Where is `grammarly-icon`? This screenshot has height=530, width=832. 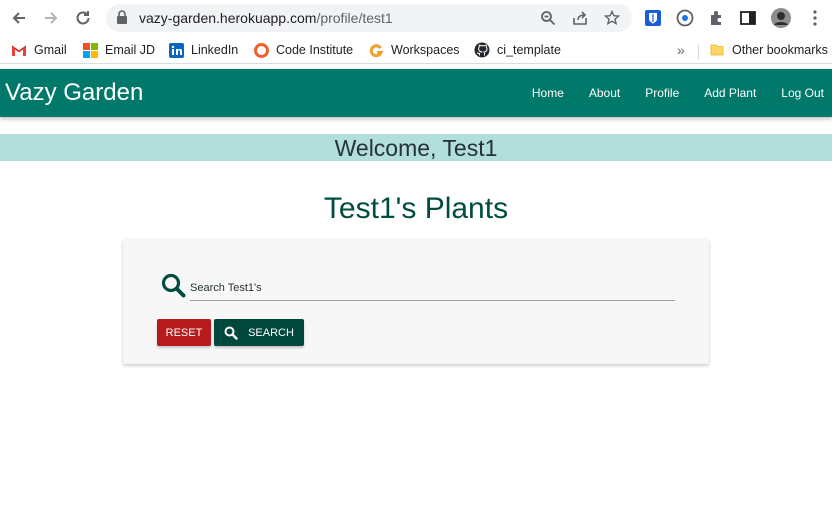
grammarly-icon is located at coordinates (685, 18).